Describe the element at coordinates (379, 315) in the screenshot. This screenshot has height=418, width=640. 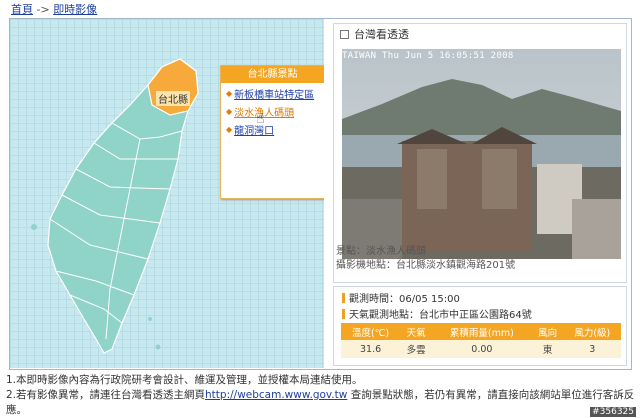
I see `station-label: 天氣觀測地點` at that location.